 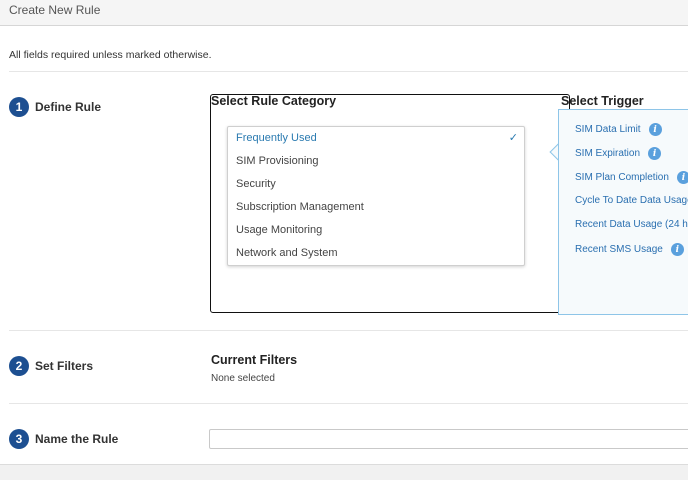 I want to click on trigger-label: SIM Plan Completion, so click(x=622, y=177).